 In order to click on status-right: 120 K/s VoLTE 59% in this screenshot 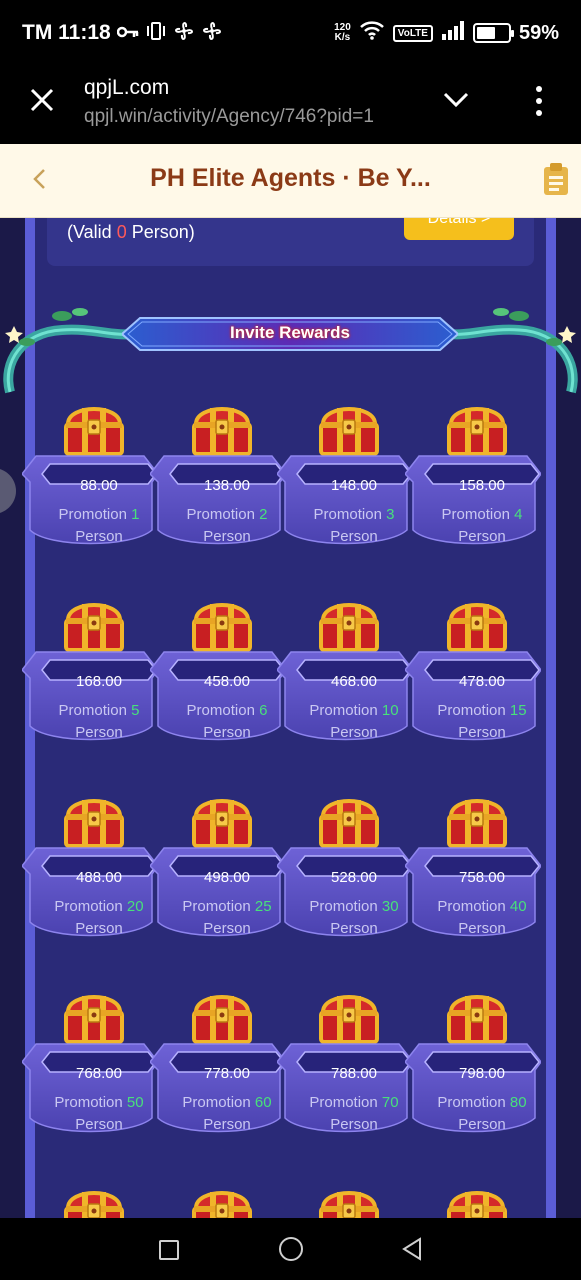, I will do `click(446, 33)`.